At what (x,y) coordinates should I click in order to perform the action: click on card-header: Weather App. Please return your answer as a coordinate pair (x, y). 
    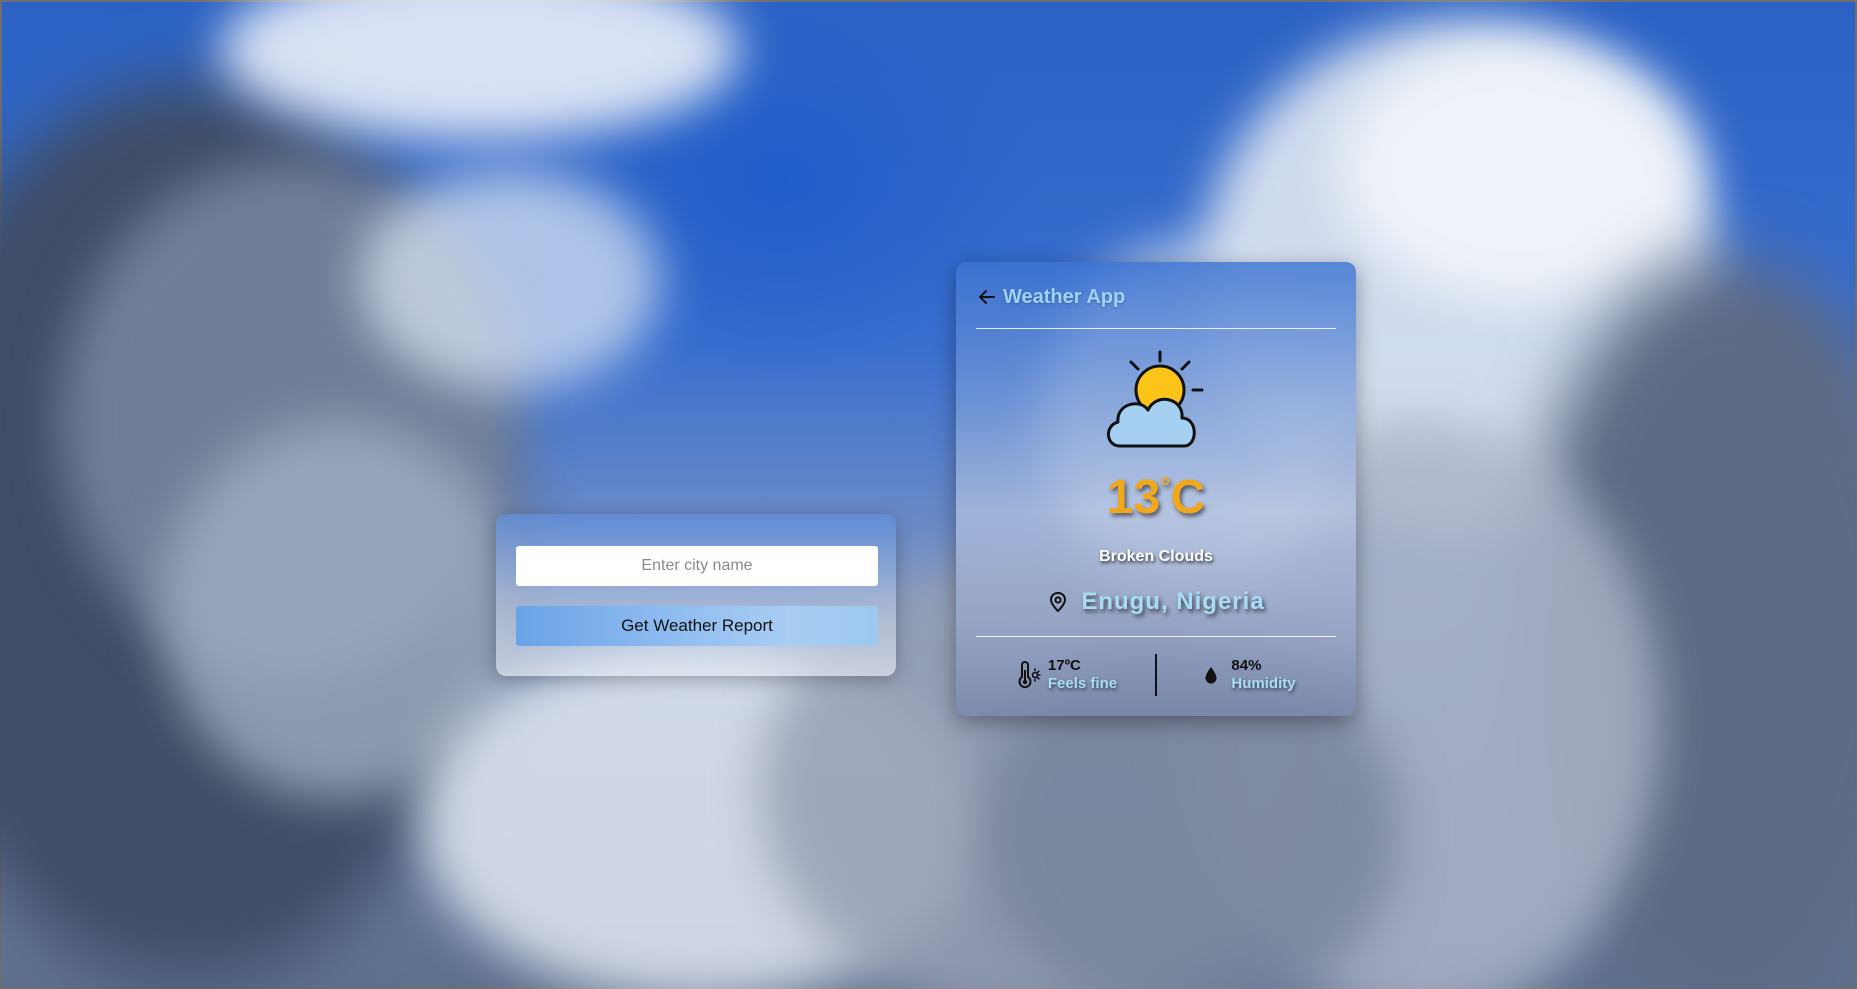
    Looking at the image, I should click on (1156, 297).